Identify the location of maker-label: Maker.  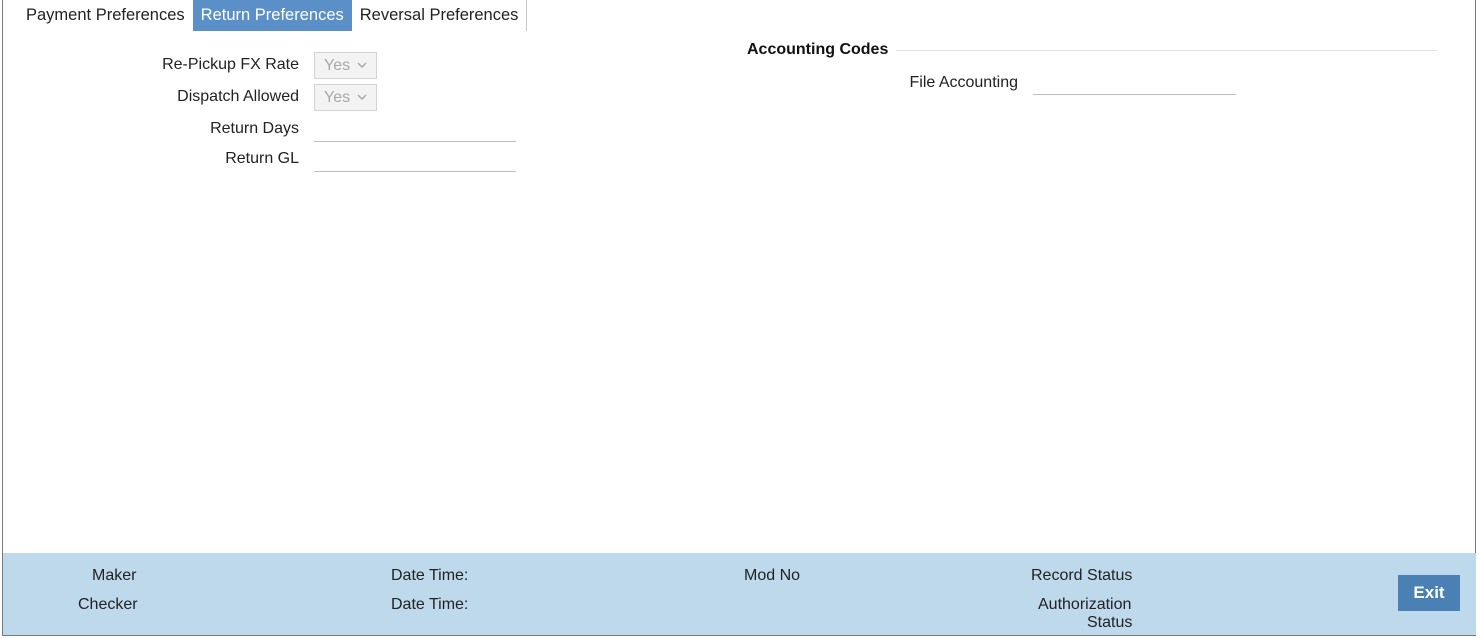
(114, 575).